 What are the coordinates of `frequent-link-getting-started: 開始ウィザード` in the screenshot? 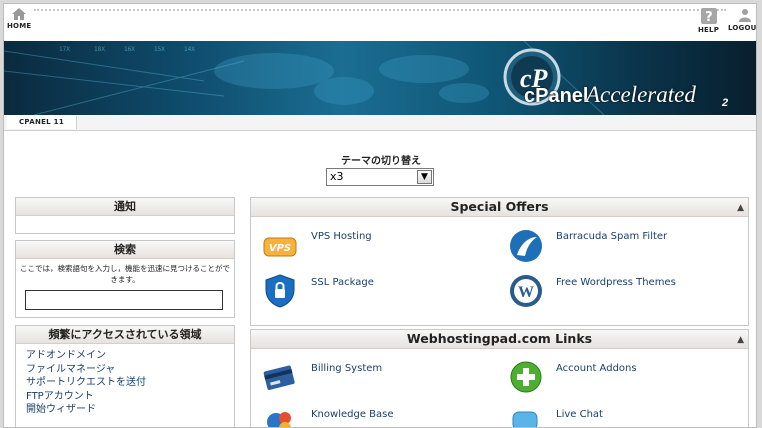 It's located at (130, 410).